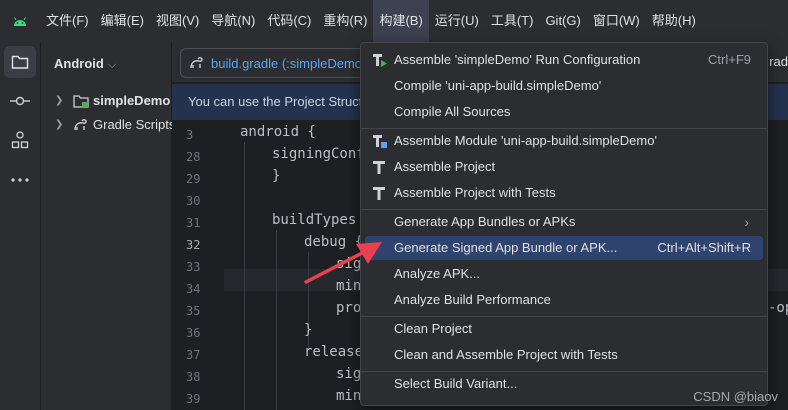  I want to click on code-overflow-text: -op, so click(778, 308).